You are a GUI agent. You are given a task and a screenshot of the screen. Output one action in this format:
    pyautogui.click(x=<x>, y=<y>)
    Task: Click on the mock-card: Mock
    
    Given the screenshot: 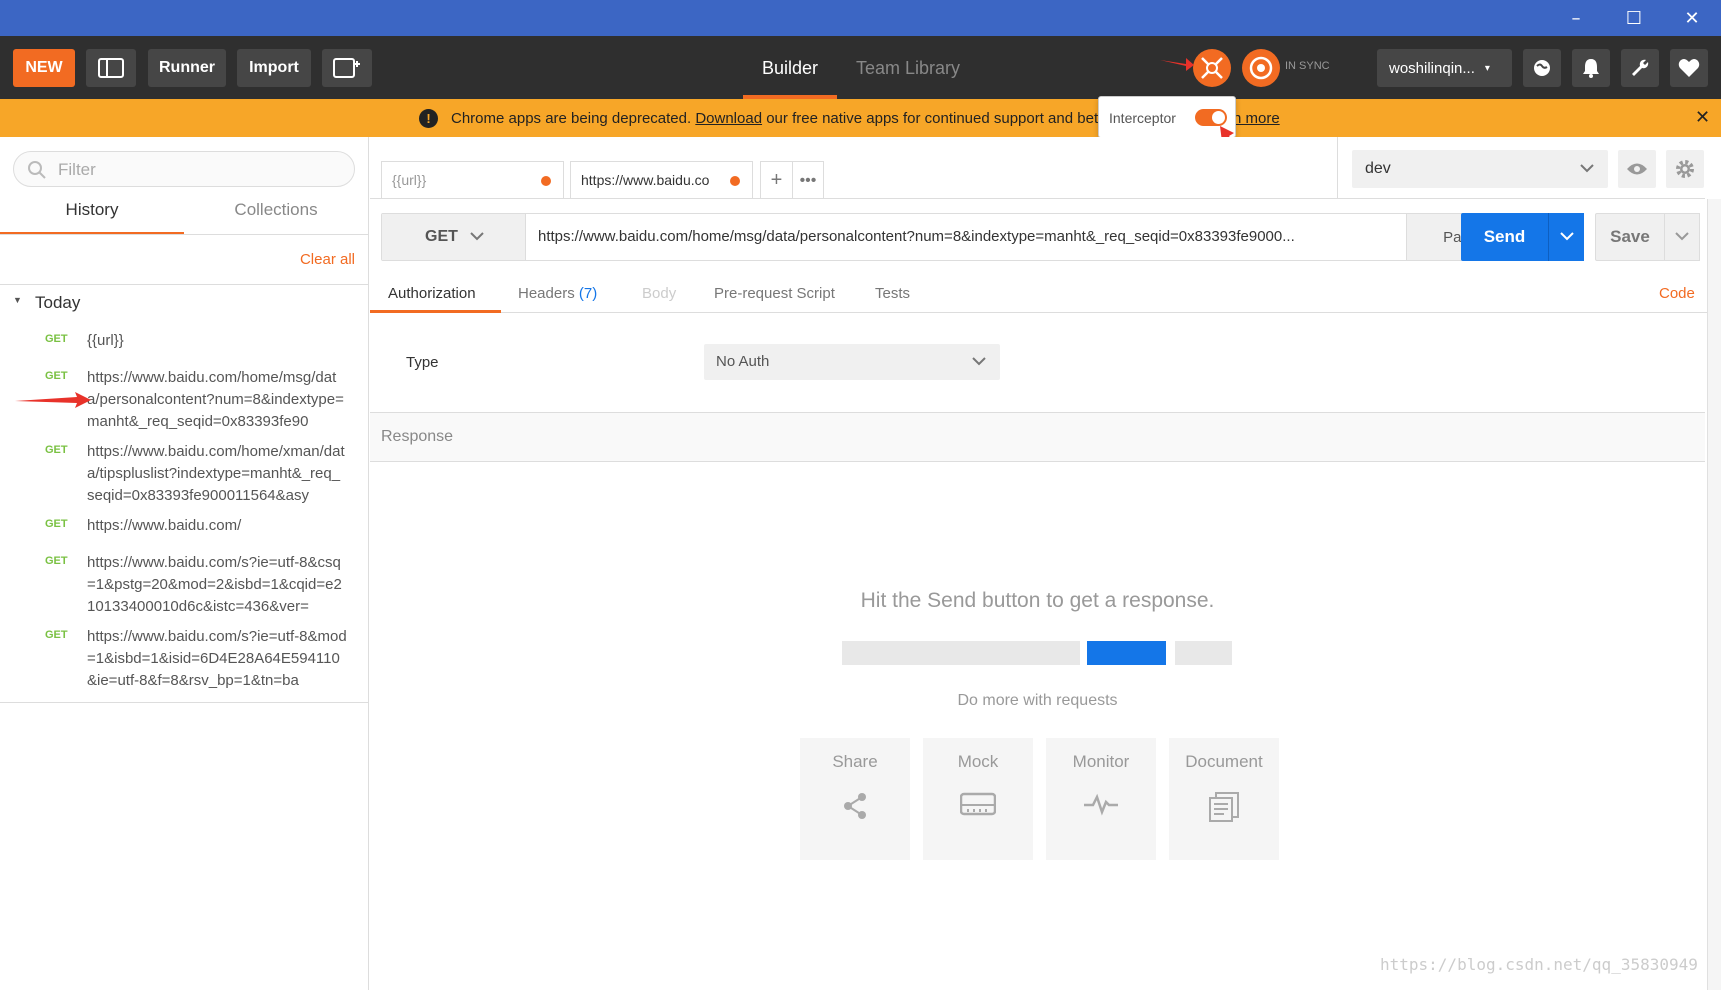 What is the action you would take?
    pyautogui.click(x=978, y=799)
    